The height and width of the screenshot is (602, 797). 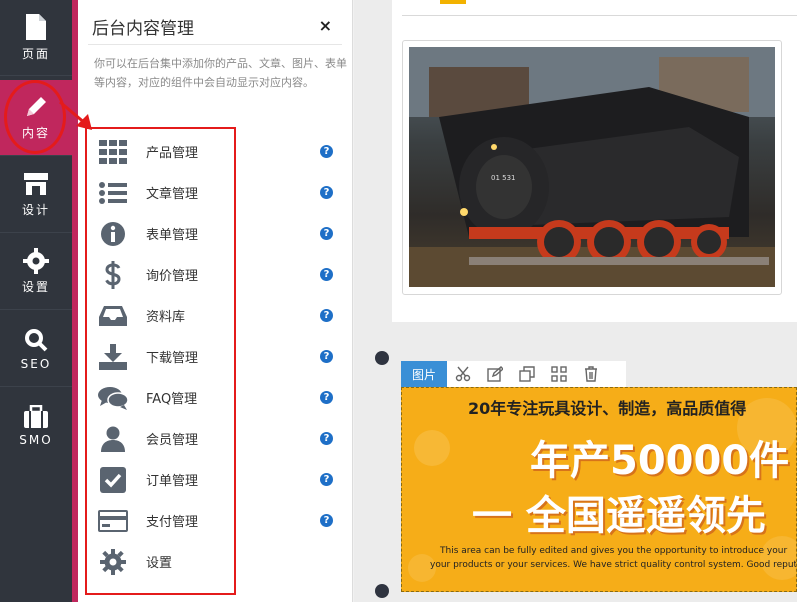 I want to click on menu-item-payments: 支付管理 ?, so click(x=218, y=520).